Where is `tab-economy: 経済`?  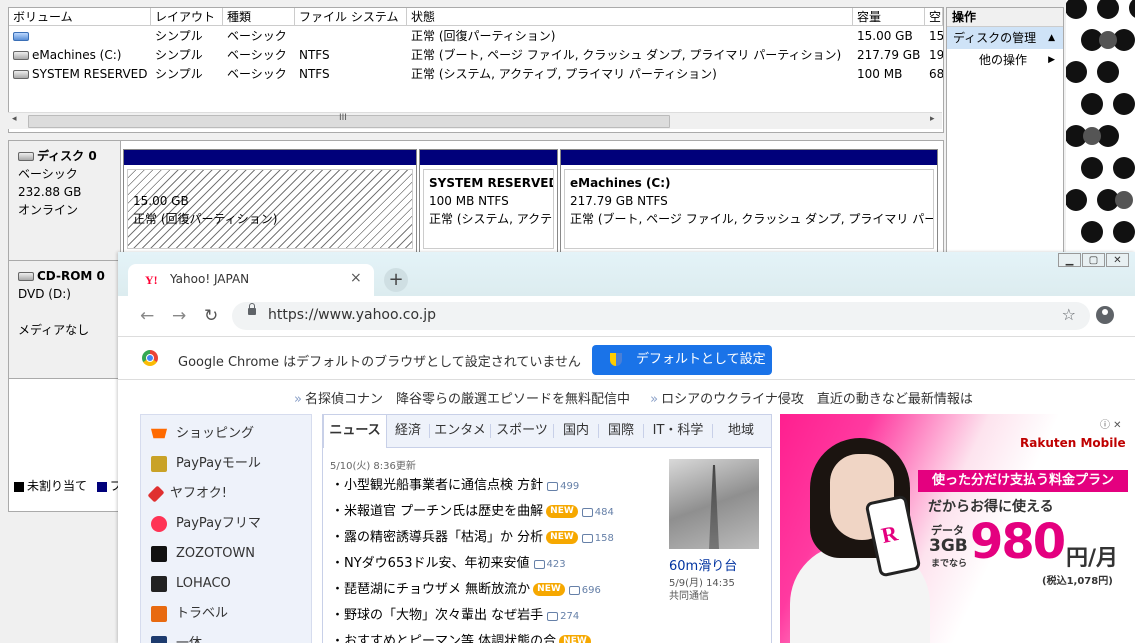 tab-economy: 経済 is located at coordinates (408, 431).